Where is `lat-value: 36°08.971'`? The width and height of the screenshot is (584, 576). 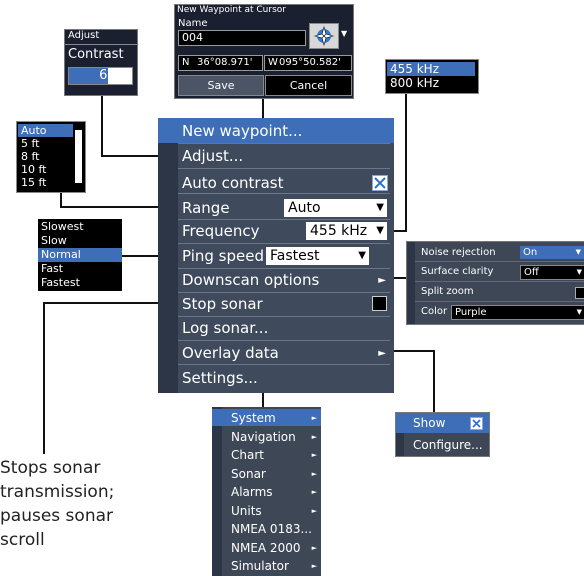 lat-value: 36°08.971' is located at coordinates (225, 62).